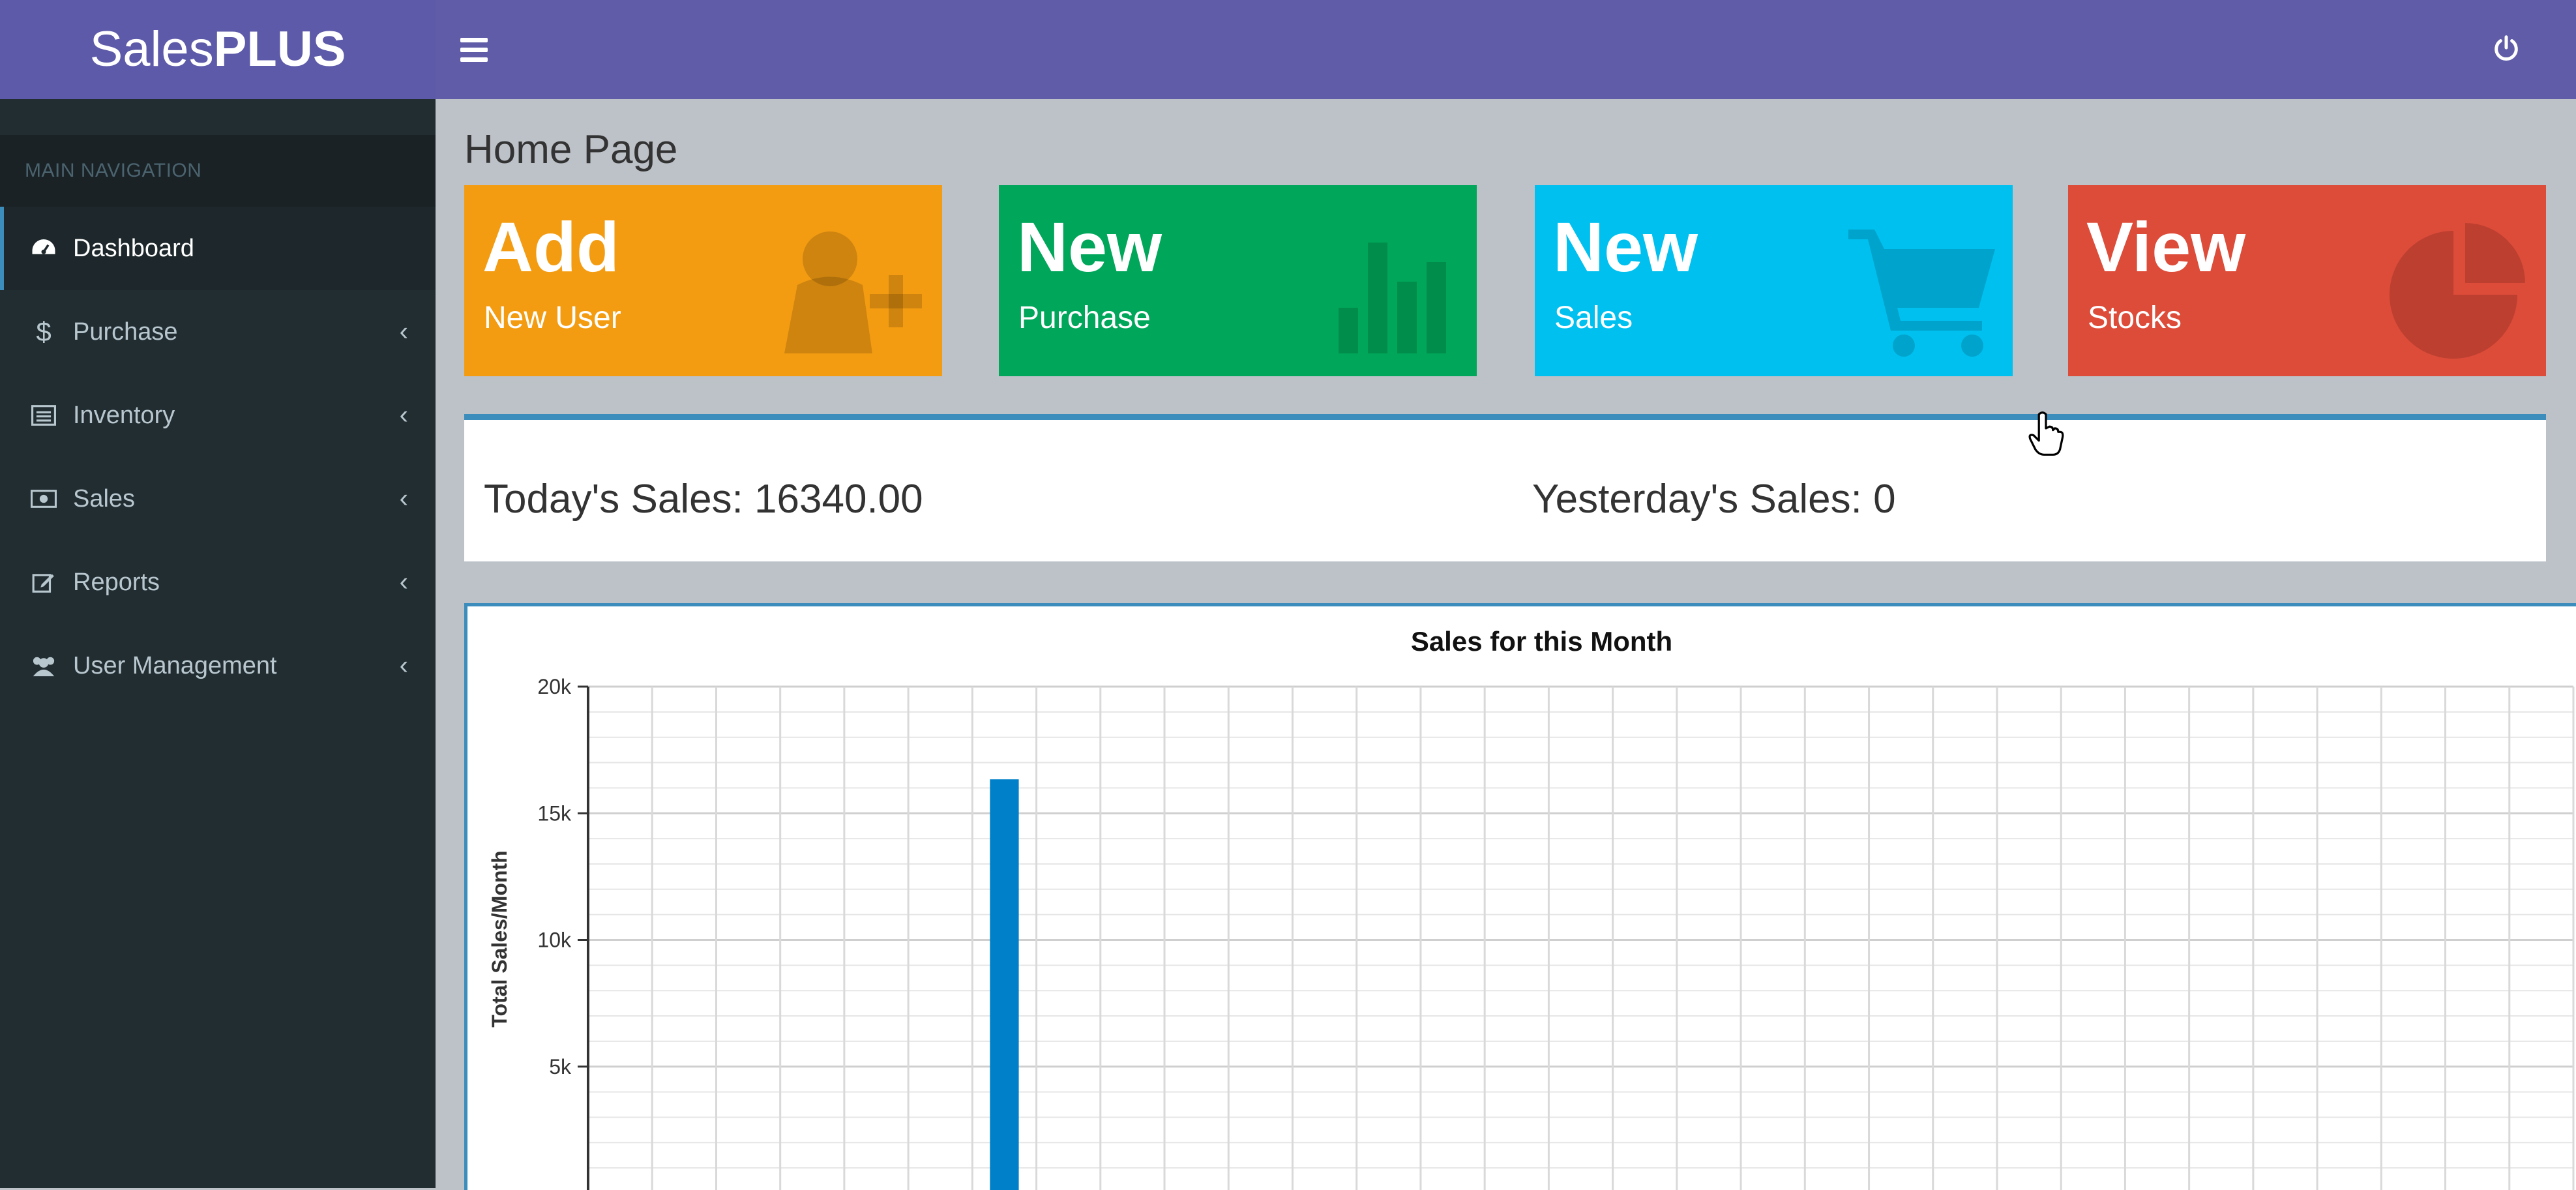  What do you see at coordinates (703, 500) in the screenshot?
I see `today-sales: Today's Sales: 16340.00` at bounding box center [703, 500].